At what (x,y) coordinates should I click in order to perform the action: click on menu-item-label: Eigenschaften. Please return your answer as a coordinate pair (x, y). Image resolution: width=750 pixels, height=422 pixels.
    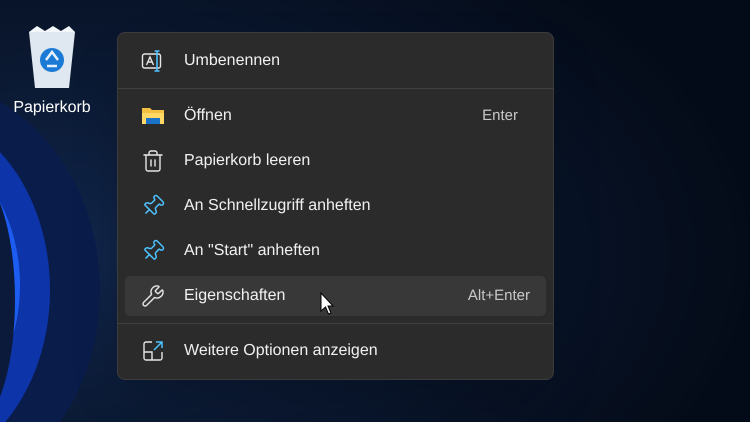
    Looking at the image, I should click on (235, 296).